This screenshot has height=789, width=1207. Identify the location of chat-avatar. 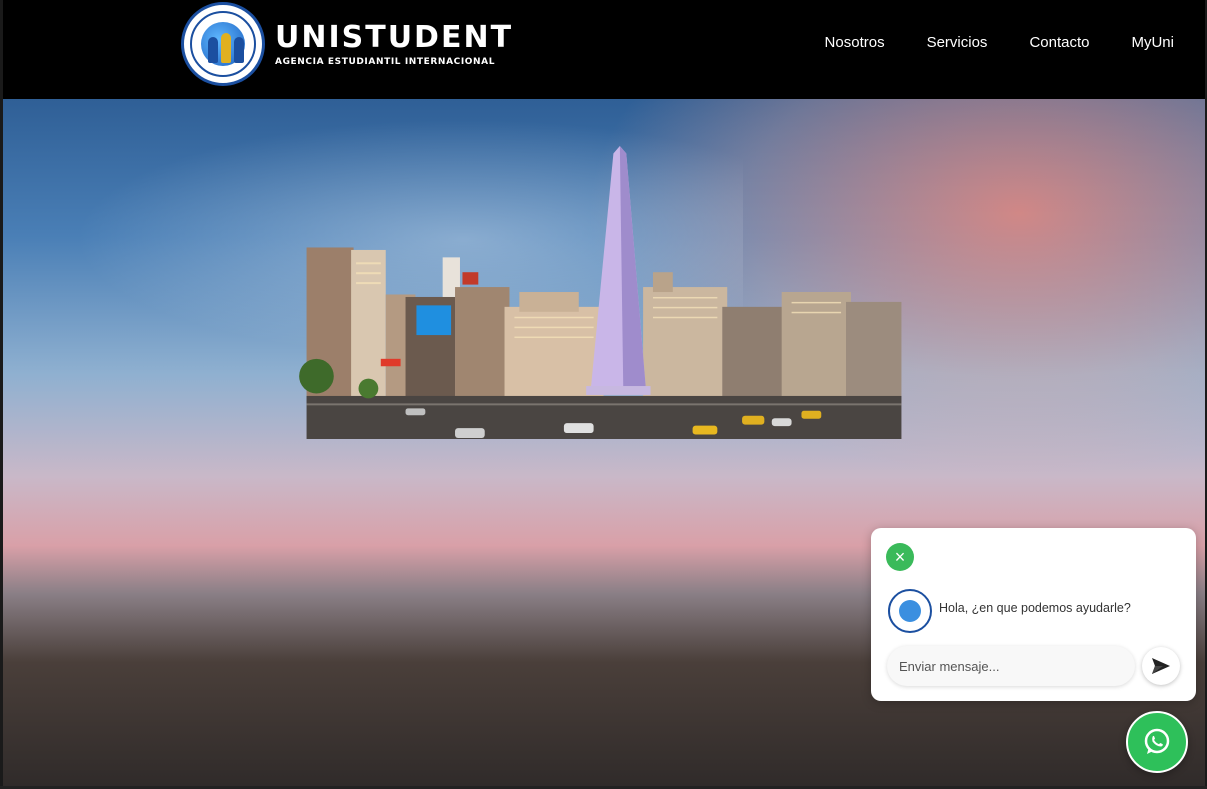
(910, 611).